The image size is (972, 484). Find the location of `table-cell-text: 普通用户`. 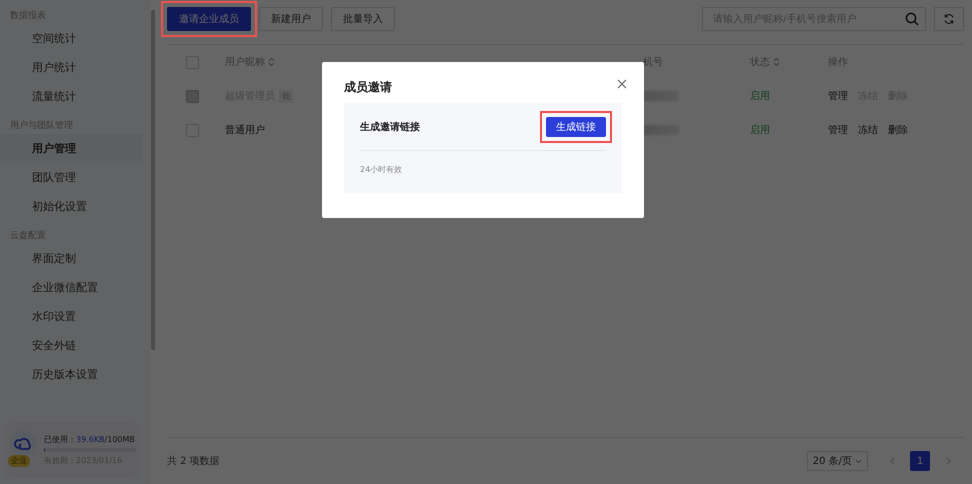

table-cell-text: 普通用户 is located at coordinates (245, 130).